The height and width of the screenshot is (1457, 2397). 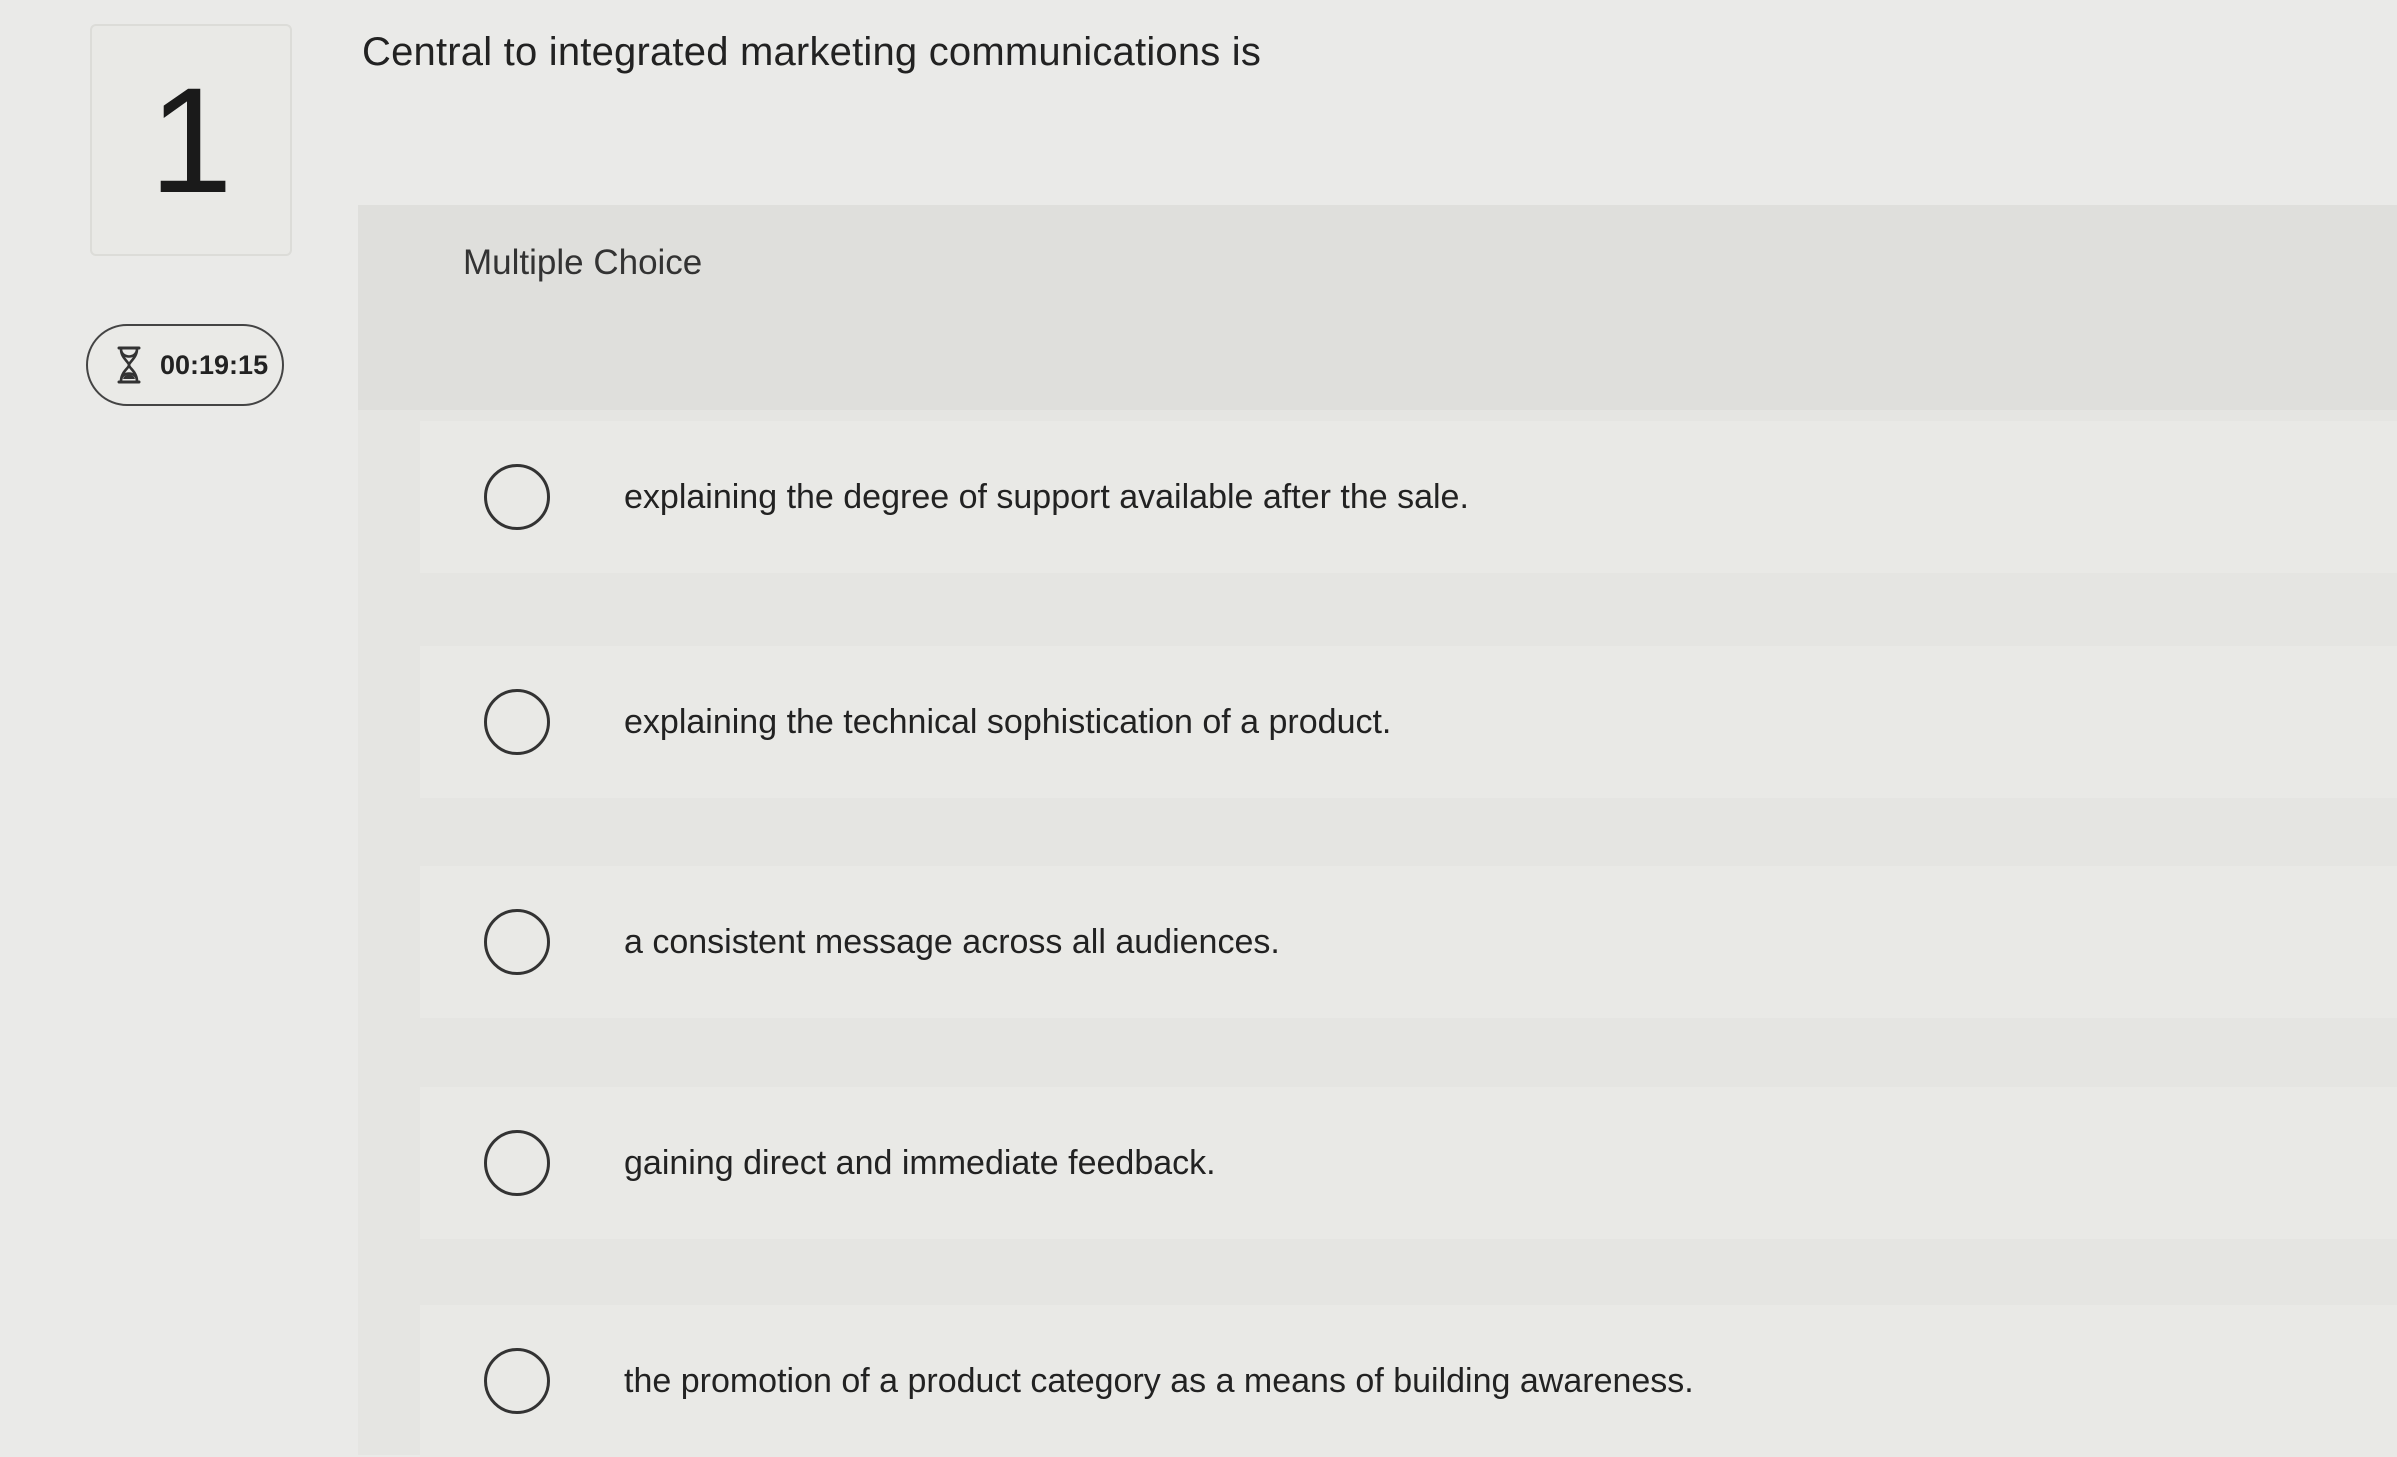 I want to click on hourglass-icon, so click(x=129, y=365).